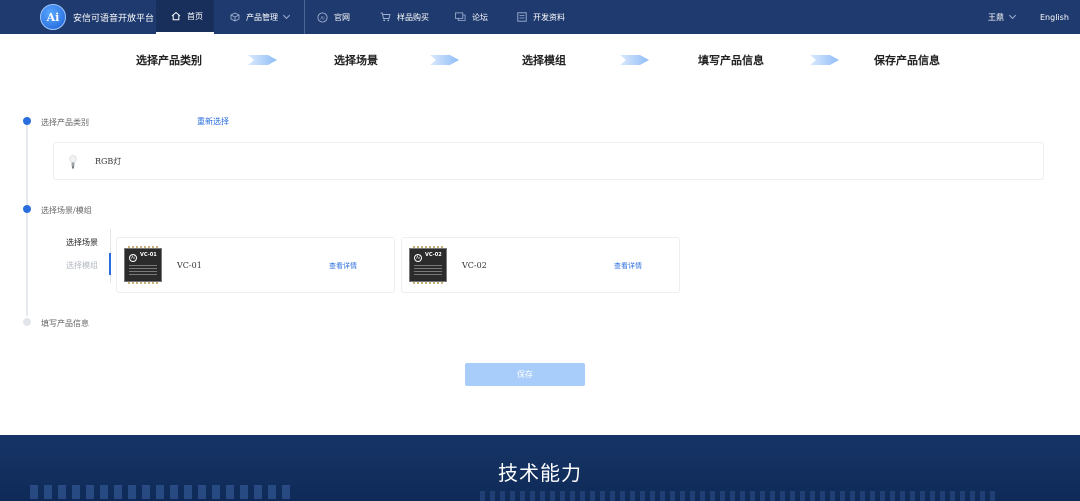 The width and height of the screenshot is (1080, 501). Describe the element at coordinates (540, 473) in the screenshot. I see `banner-title: 技术能力` at that location.